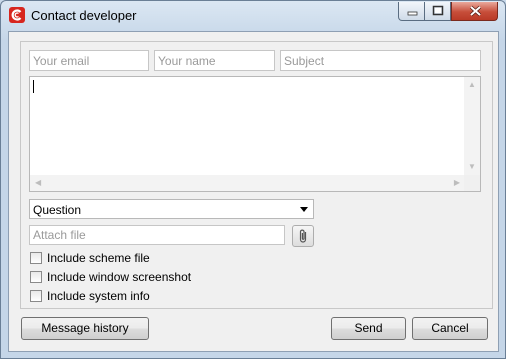 The width and height of the screenshot is (506, 359). What do you see at coordinates (57, 210) in the screenshot?
I see `category-selected: Question` at bounding box center [57, 210].